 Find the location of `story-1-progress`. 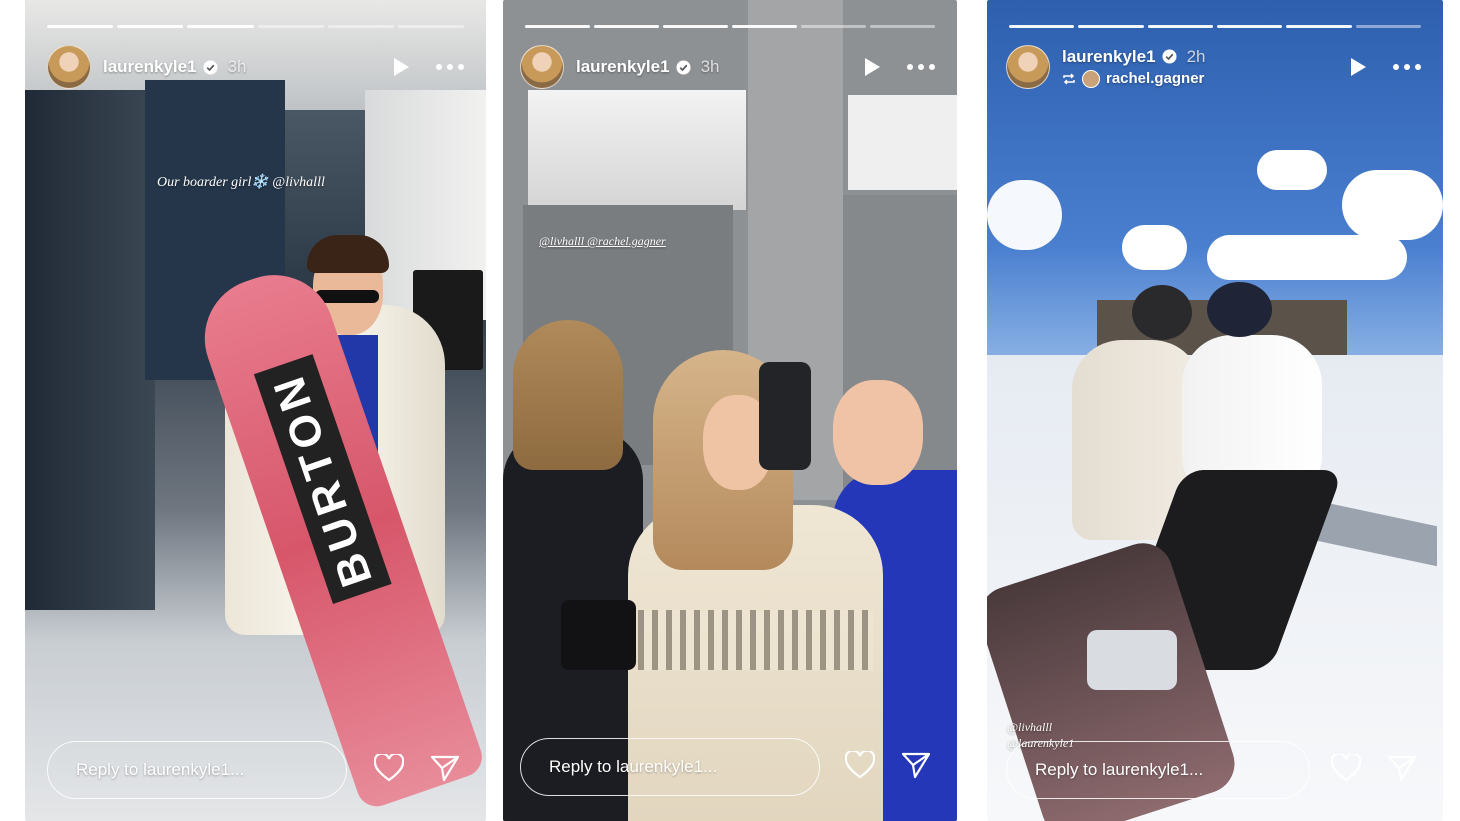

story-1-progress is located at coordinates (256, 26).